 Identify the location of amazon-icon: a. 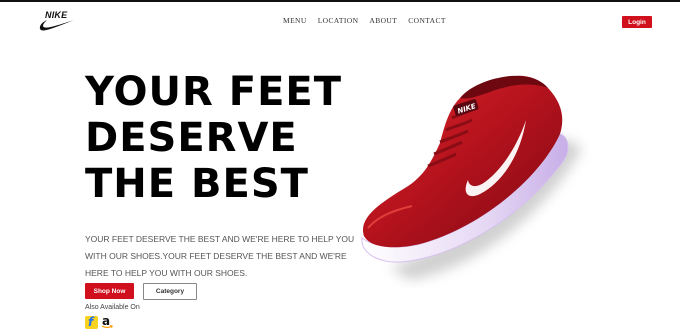
(107, 322).